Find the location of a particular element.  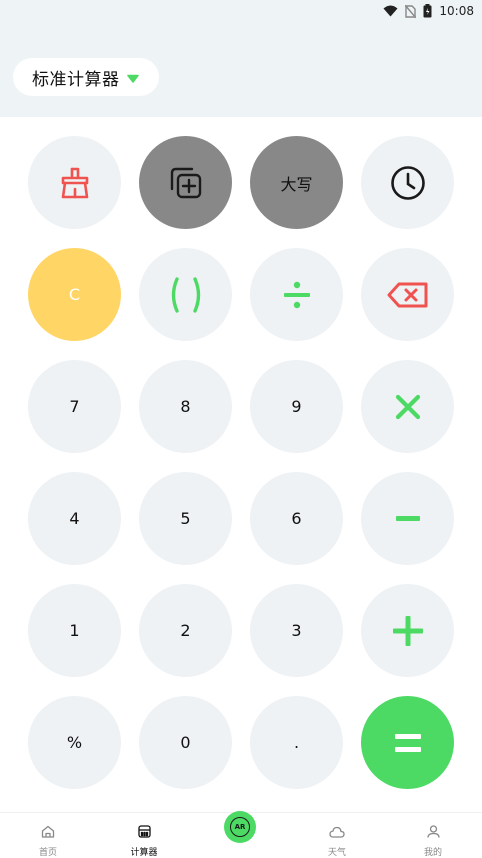

digit-6-button: 6 is located at coordinates (296, 518).